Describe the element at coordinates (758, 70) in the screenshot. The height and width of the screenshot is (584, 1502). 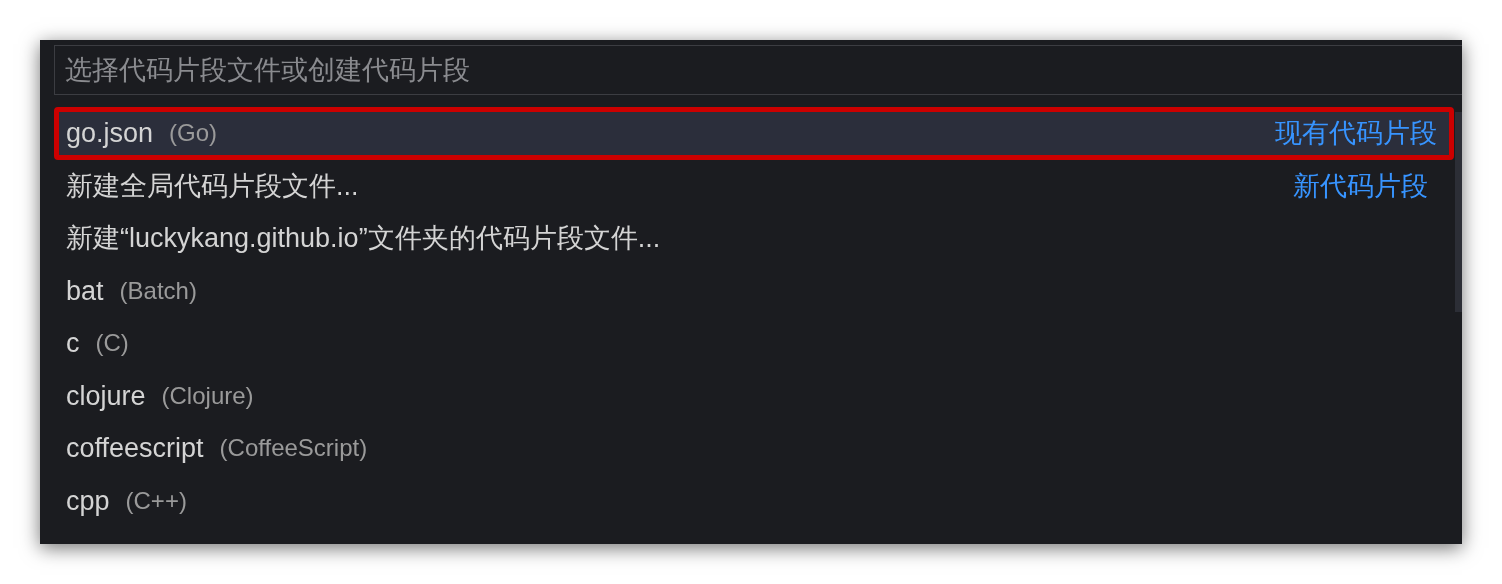
I see `search-field: 选择代码片段文件或创建代码片段` at that location.